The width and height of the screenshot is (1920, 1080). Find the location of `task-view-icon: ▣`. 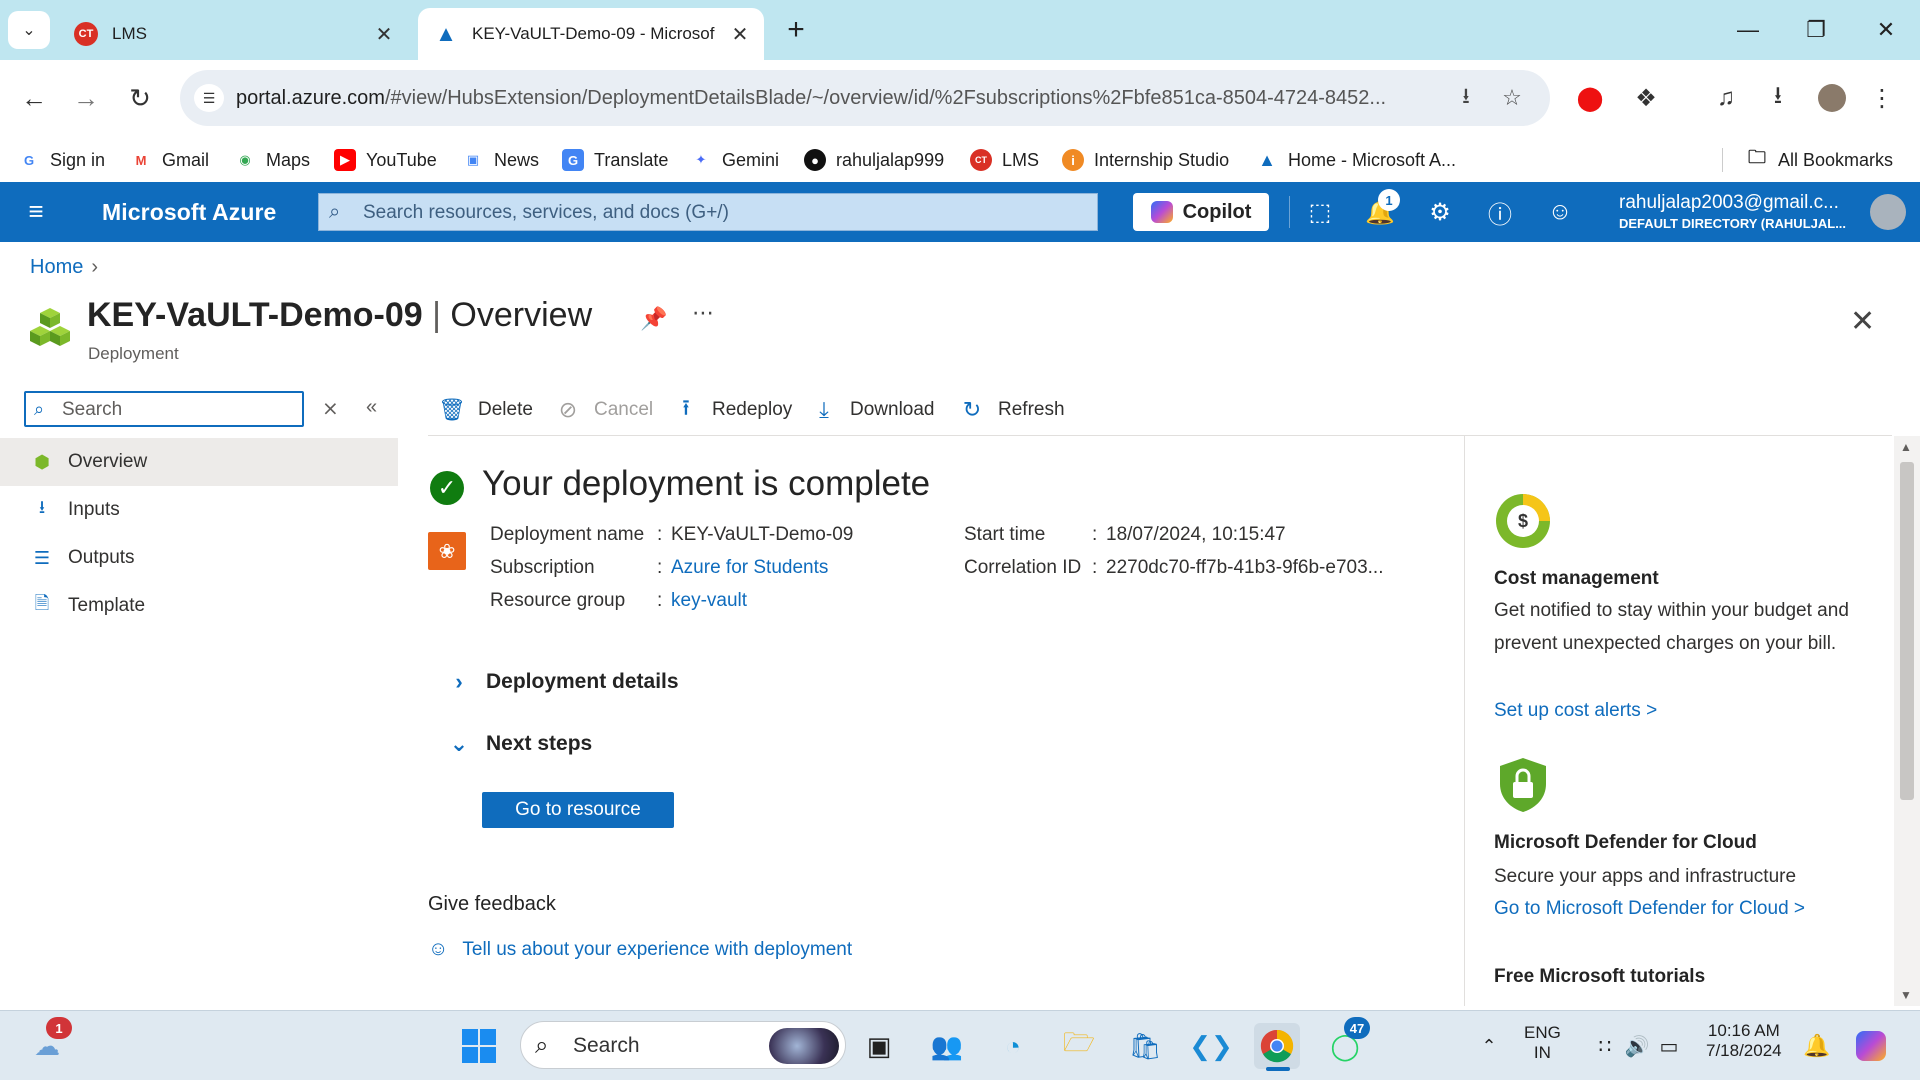

task-view-icon: ▣ is located at coordinates (879, 1046).